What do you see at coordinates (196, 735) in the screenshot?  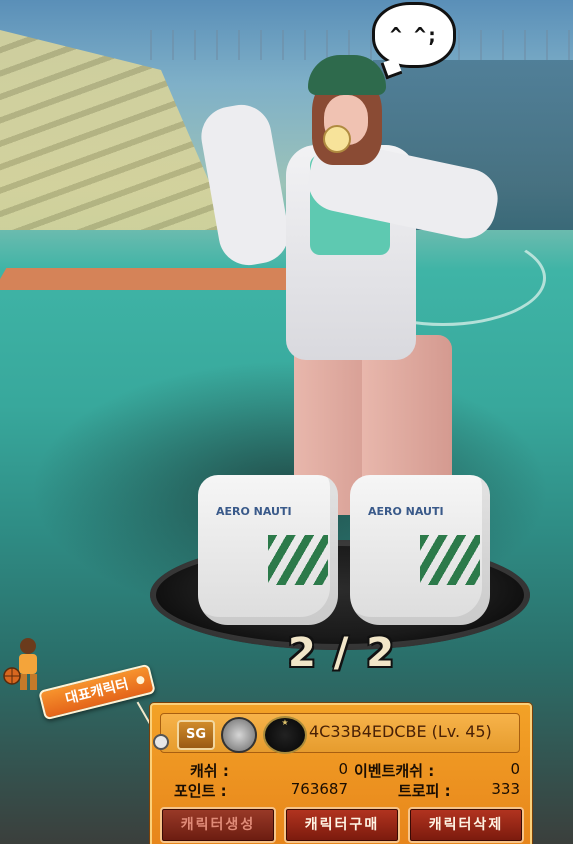 I see `position-badge: SG` at bounding box center [196, 735].